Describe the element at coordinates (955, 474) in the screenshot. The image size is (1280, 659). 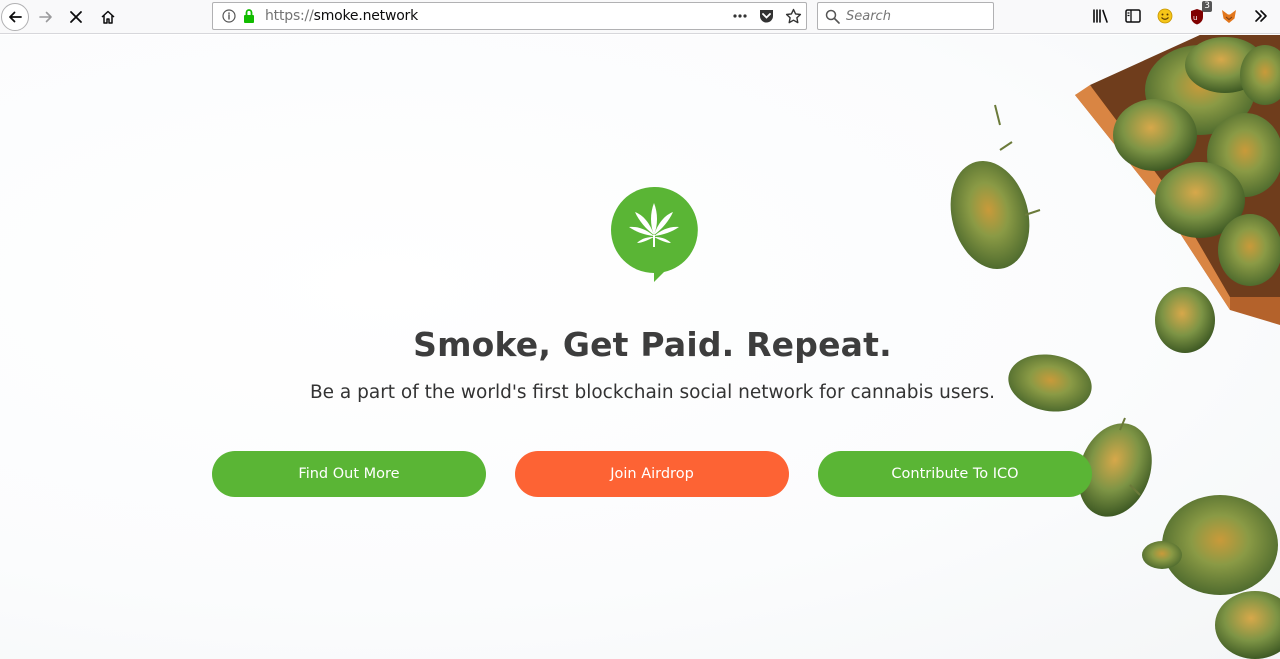
I see `contribute-ico-button: Contribute To ICO` at that location.